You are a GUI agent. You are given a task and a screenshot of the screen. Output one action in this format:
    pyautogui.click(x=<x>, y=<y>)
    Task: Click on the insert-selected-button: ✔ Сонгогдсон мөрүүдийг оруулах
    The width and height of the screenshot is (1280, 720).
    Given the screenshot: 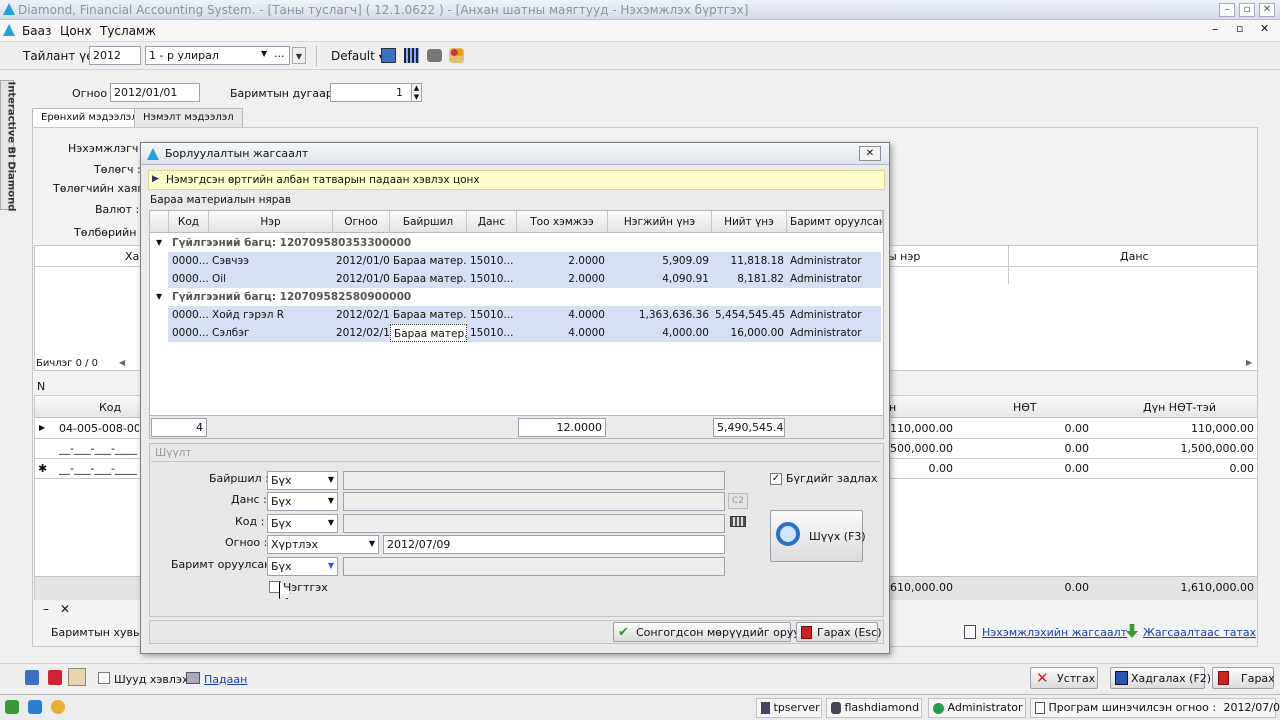 What is the action you would take?
    pyautogui.click(x=716, y=632)
    